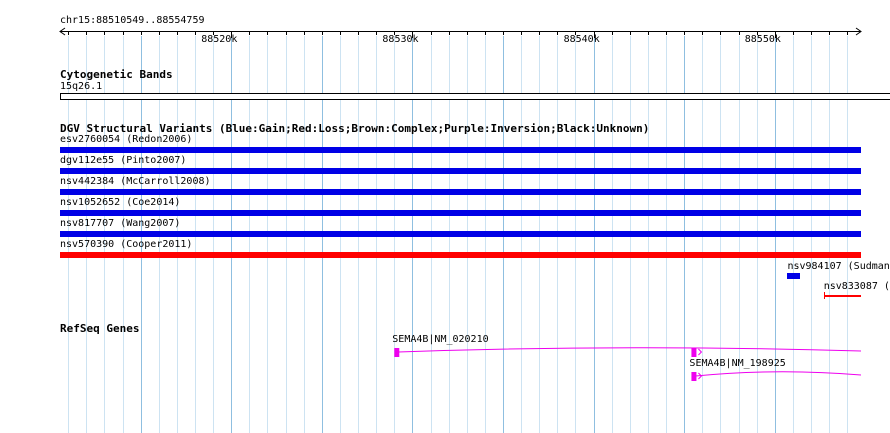  Describe the element at coordinates (126, 139) in the screenshot. I see `dgv-variant-label: esv2760054 (Redon2006)` at that location.